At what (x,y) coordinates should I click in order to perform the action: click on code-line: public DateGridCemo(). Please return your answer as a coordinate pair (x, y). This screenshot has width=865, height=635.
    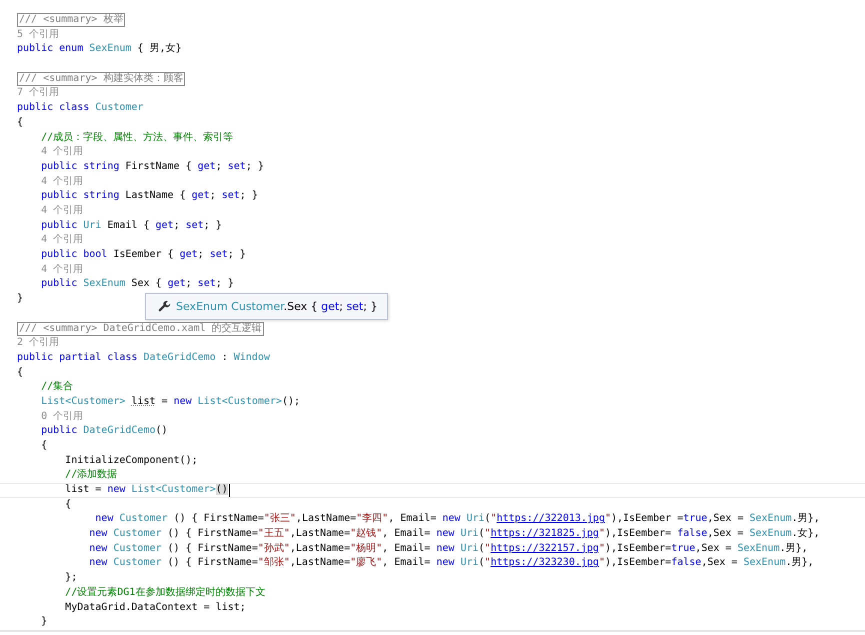
    Looking at the image, I should click on (104, 431).